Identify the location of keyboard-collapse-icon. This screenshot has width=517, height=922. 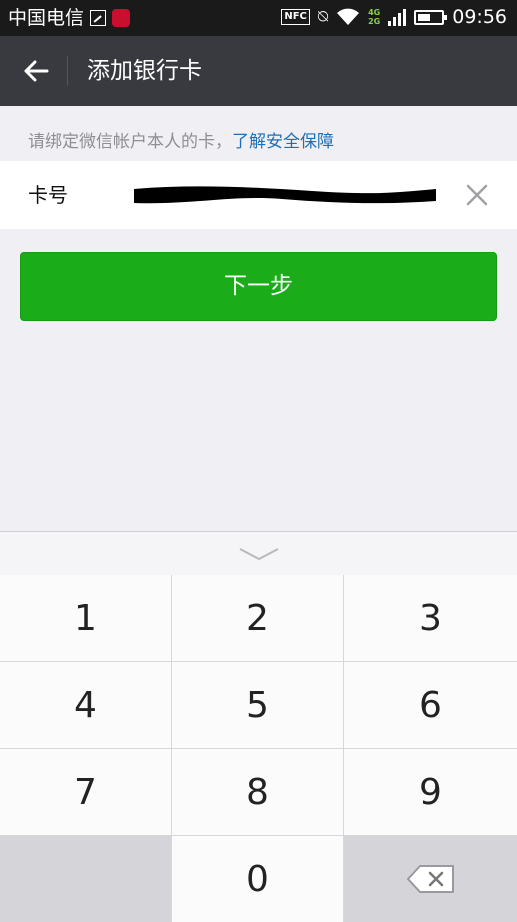
(258, 553).